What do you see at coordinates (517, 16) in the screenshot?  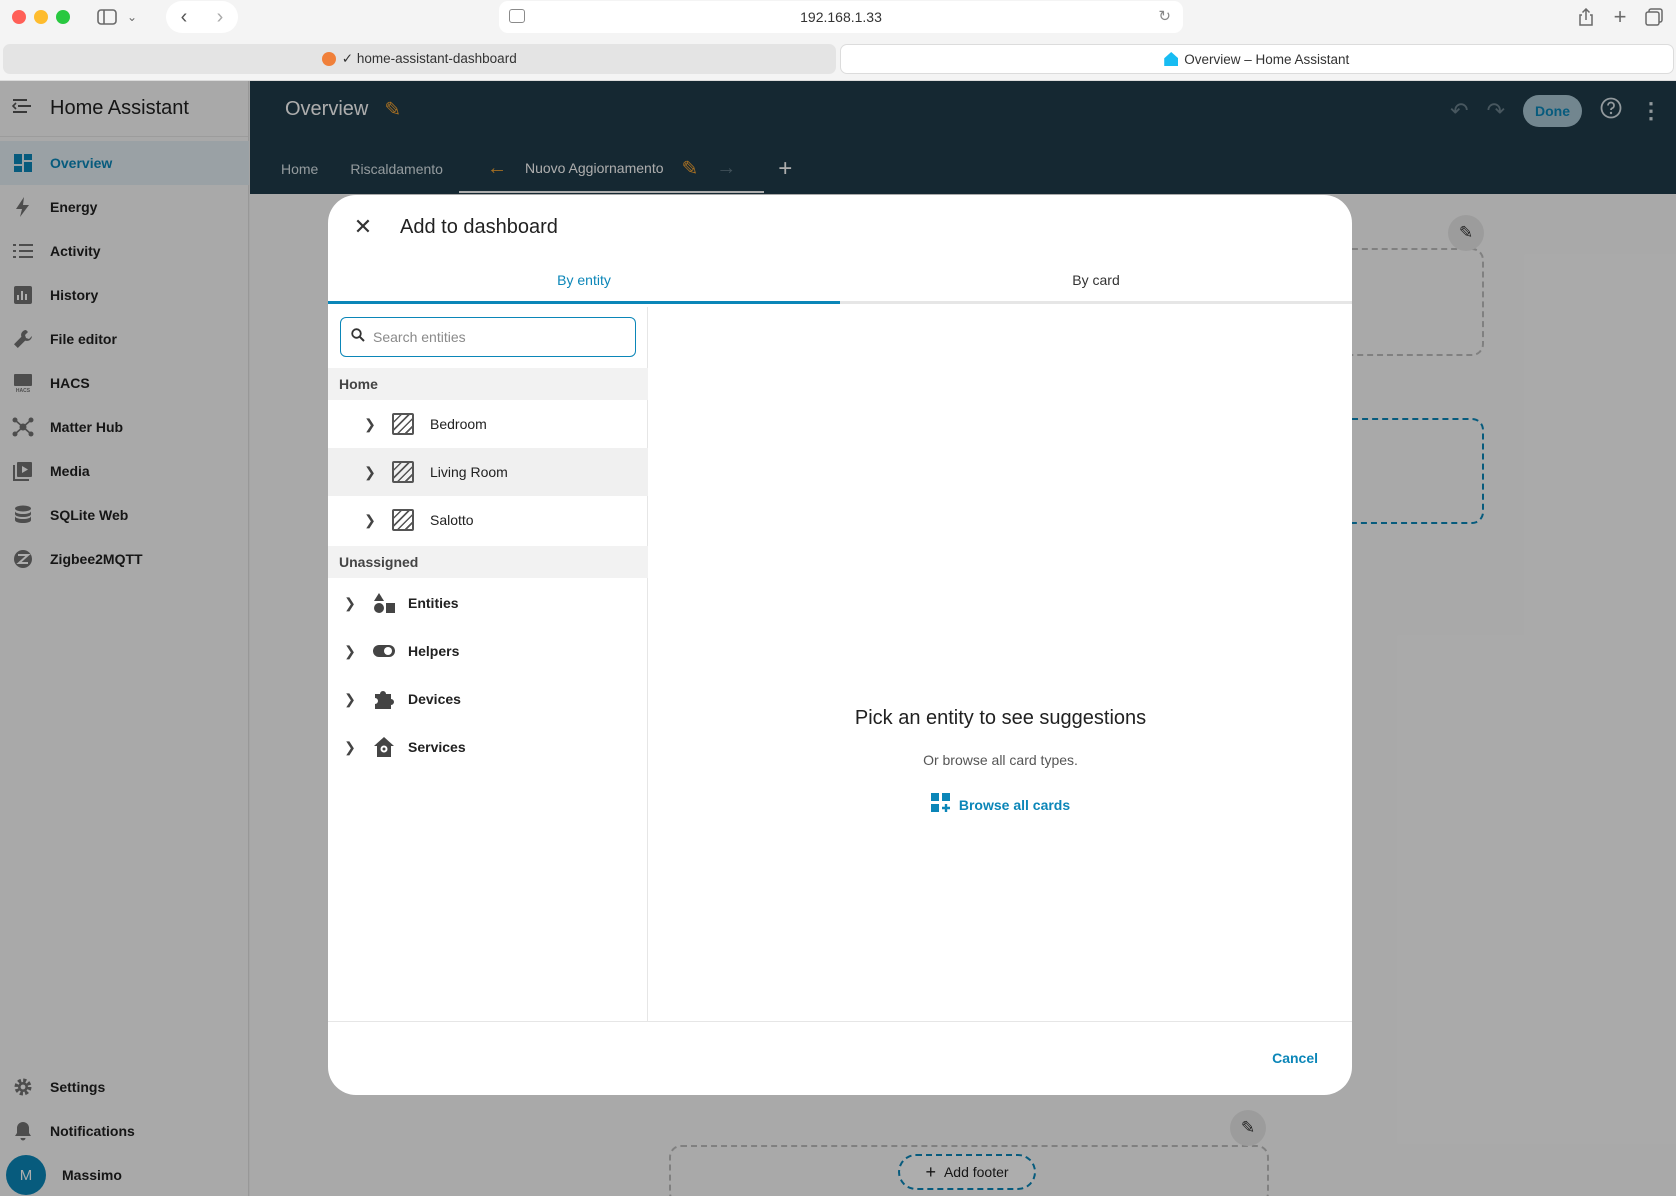 I see `page-settings-icon` at bounding box center [517, 16].